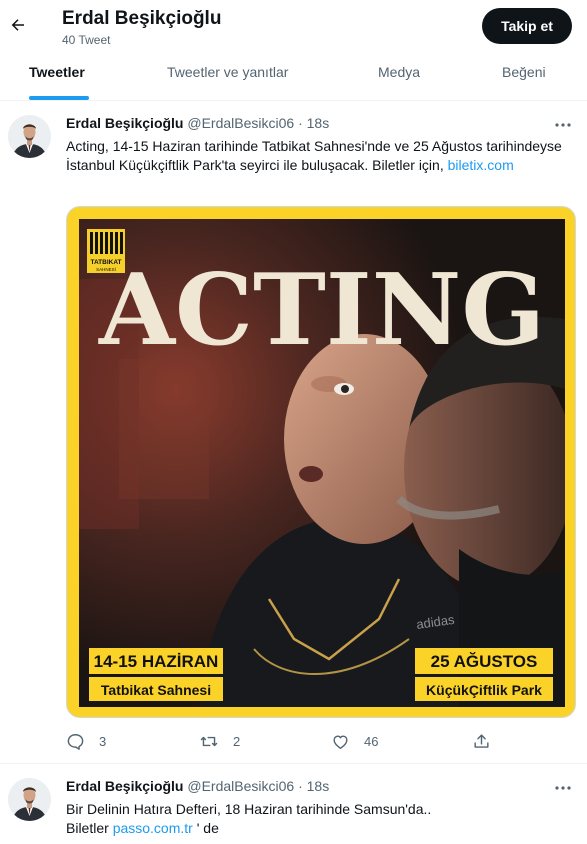 The image size is (587, 844). Describe the element at coordinates (293, 26) in the screenshot. I see `profile-header: Erdal Beşikçioğlu 40 Tweet Takip et` at that location.